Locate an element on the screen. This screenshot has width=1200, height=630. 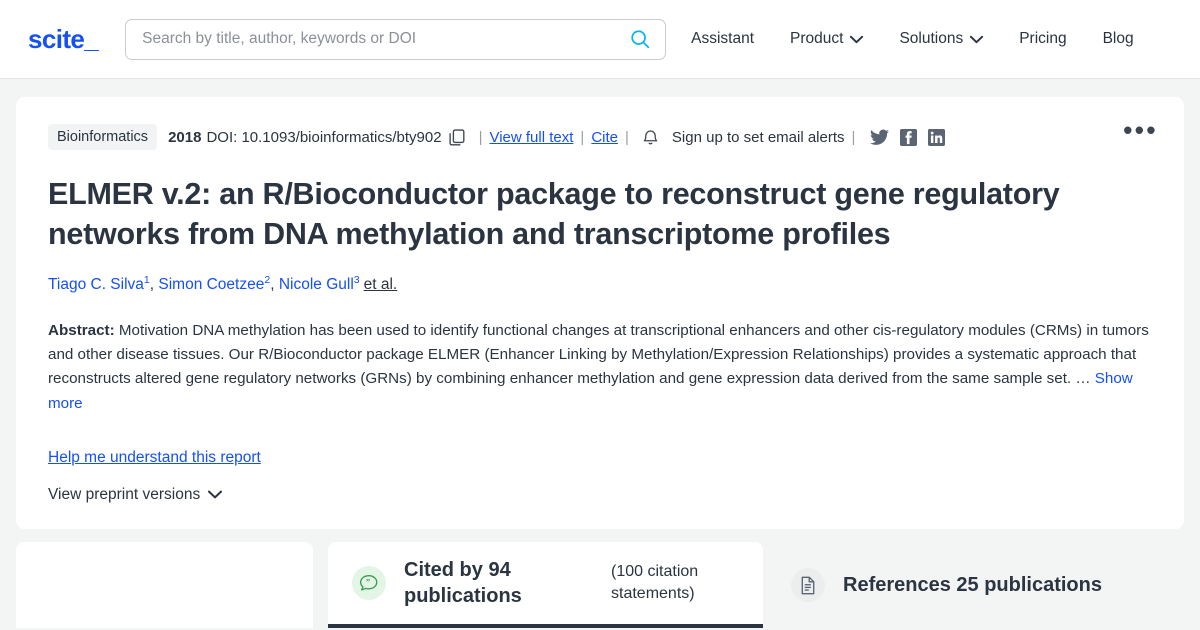
author-name: Simon Coetzee is located at coordinates (211, 284).